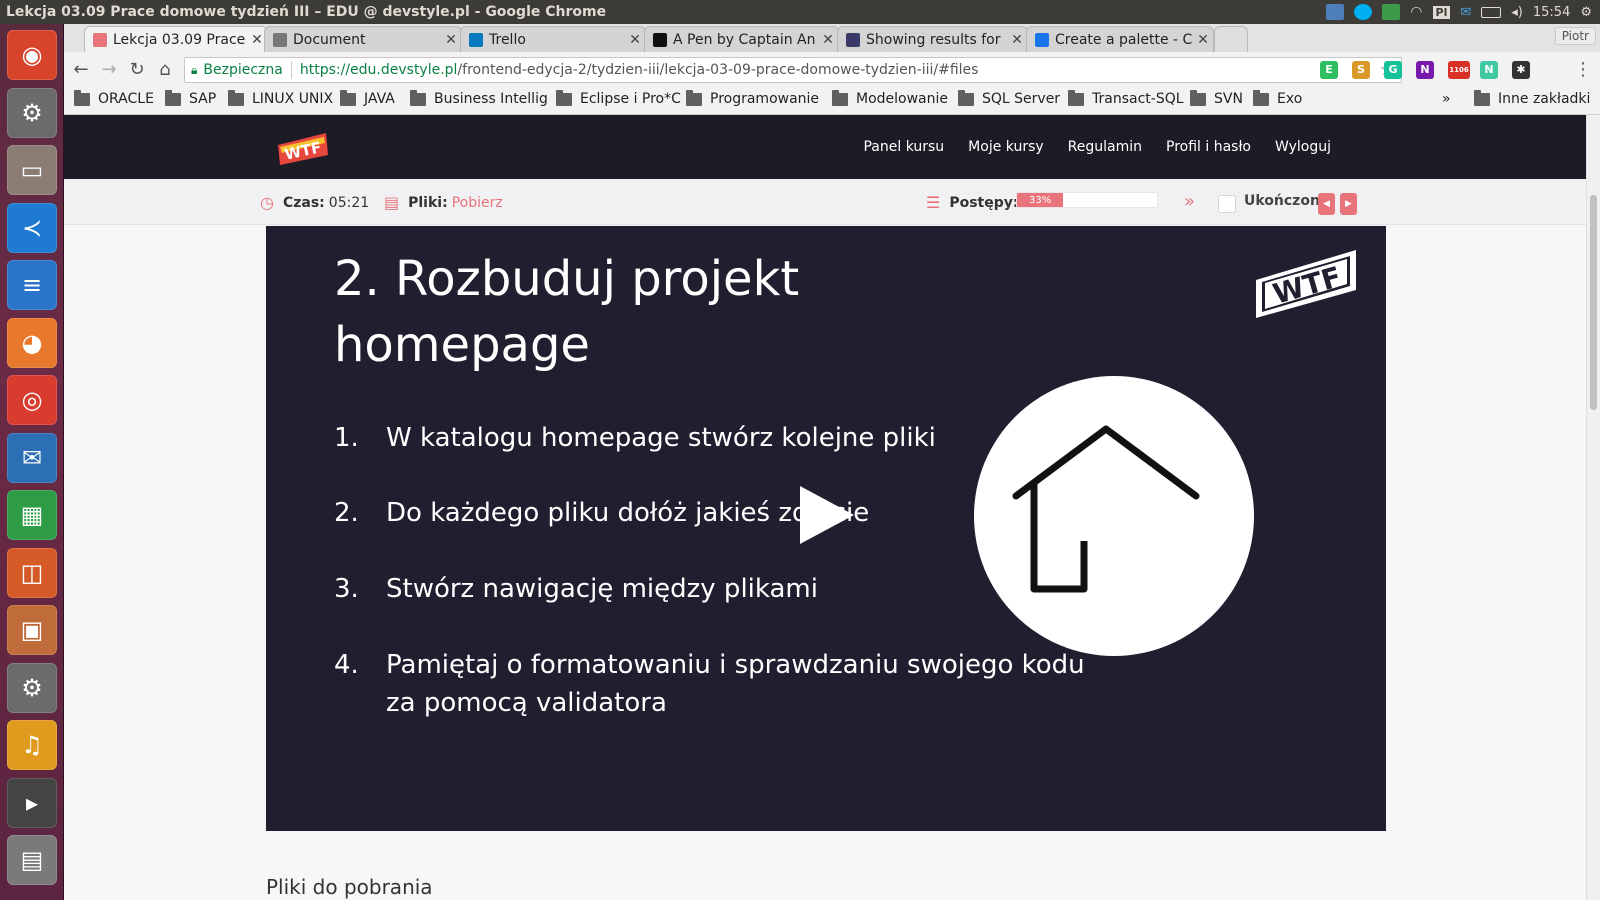  I want to click on site-nav-link: Panel kursu, so click(903, 147).